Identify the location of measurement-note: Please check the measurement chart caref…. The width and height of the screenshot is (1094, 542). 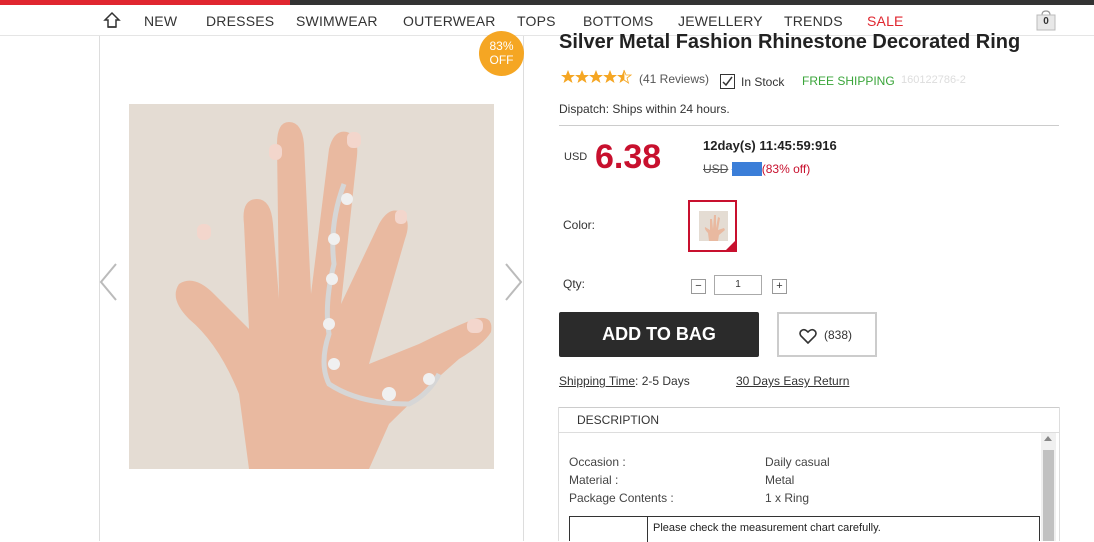
(767, 528).